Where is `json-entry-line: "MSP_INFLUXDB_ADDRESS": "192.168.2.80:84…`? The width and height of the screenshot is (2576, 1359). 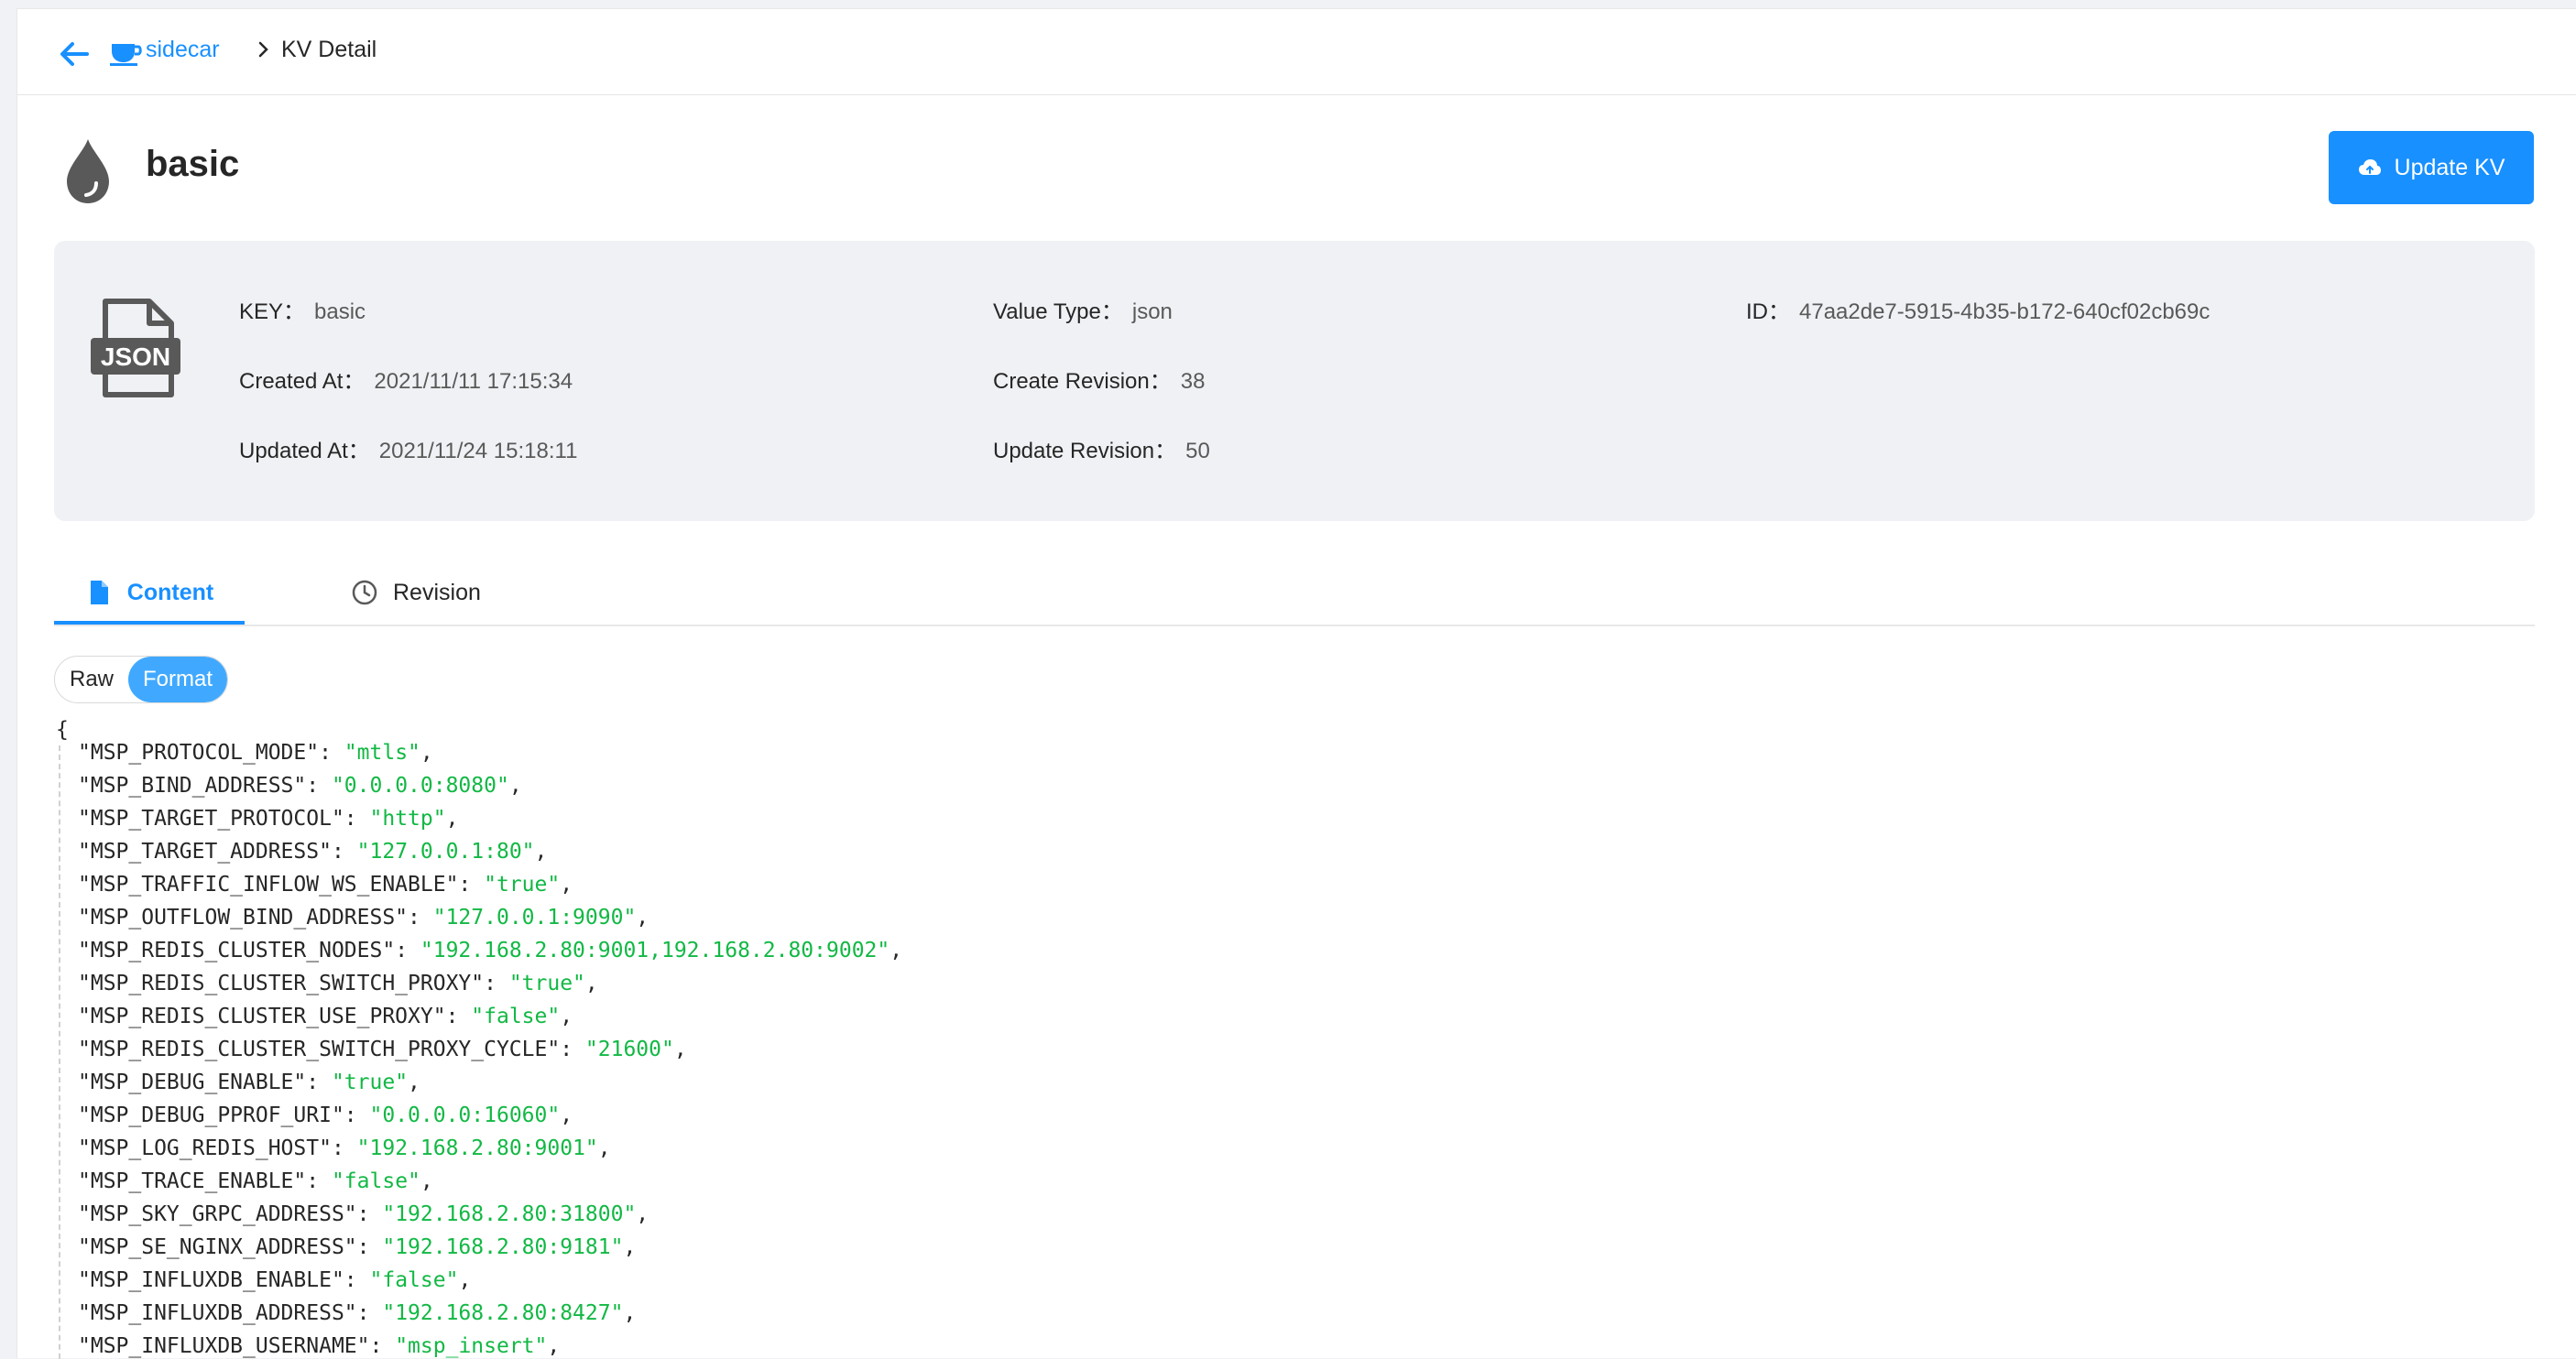
json-entry-line: "MSP_INFLUXDB_ADDRESS": "192.168.2.80:84… is located at coordinates (357, 1314).